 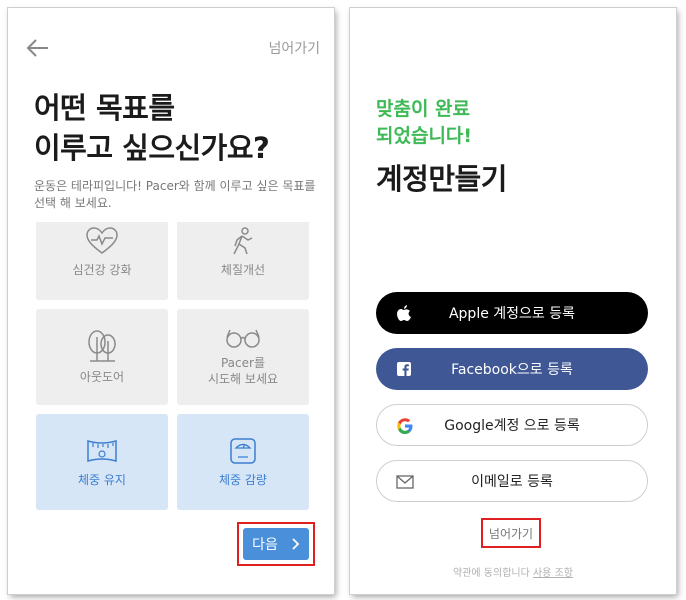 I want to click on email-signup-button: 이메일로 등록, so click(x=512, y=481).